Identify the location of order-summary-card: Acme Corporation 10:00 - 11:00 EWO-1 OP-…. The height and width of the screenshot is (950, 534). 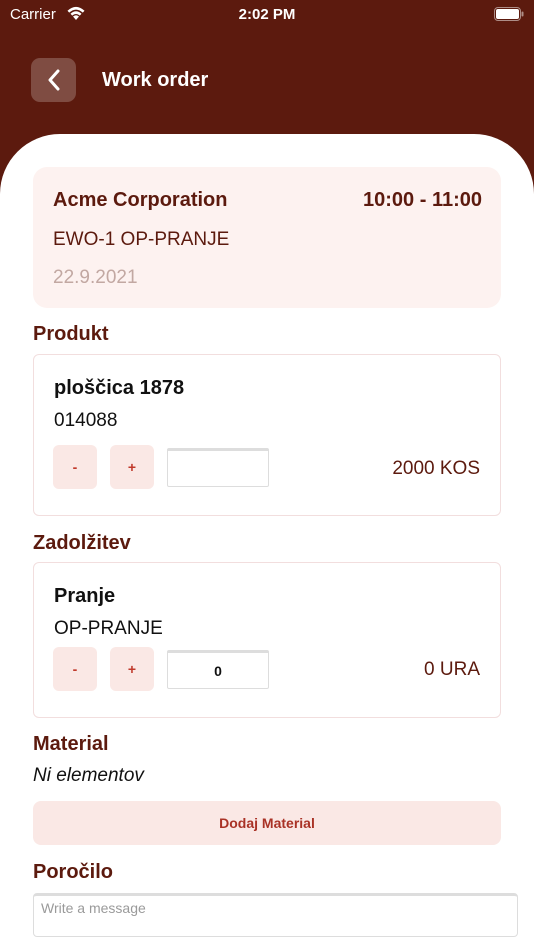
(267, 237).